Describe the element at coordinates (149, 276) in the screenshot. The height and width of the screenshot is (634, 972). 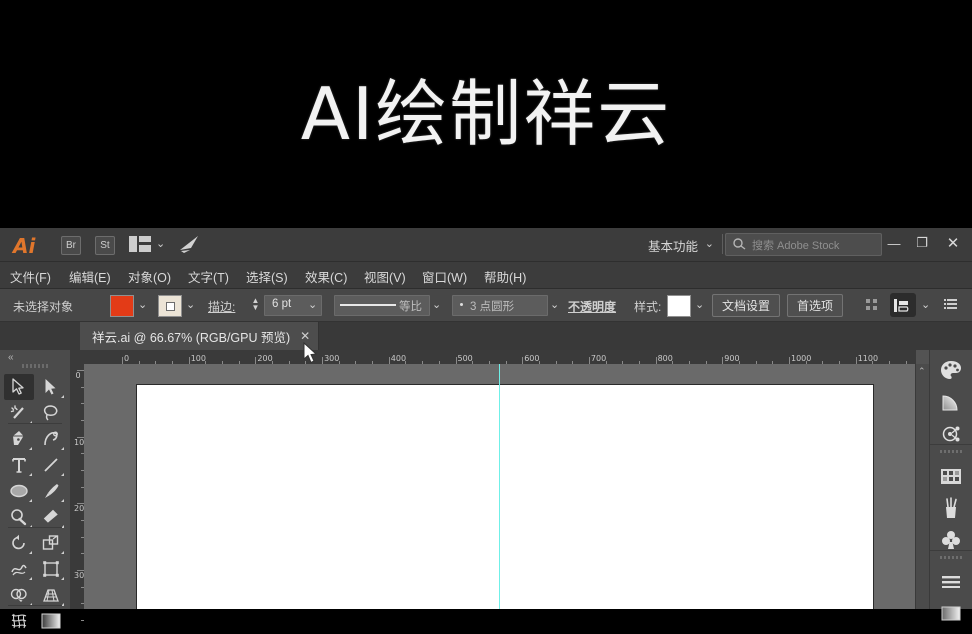
I see `menu-item-2: 对象(O)` at that location.